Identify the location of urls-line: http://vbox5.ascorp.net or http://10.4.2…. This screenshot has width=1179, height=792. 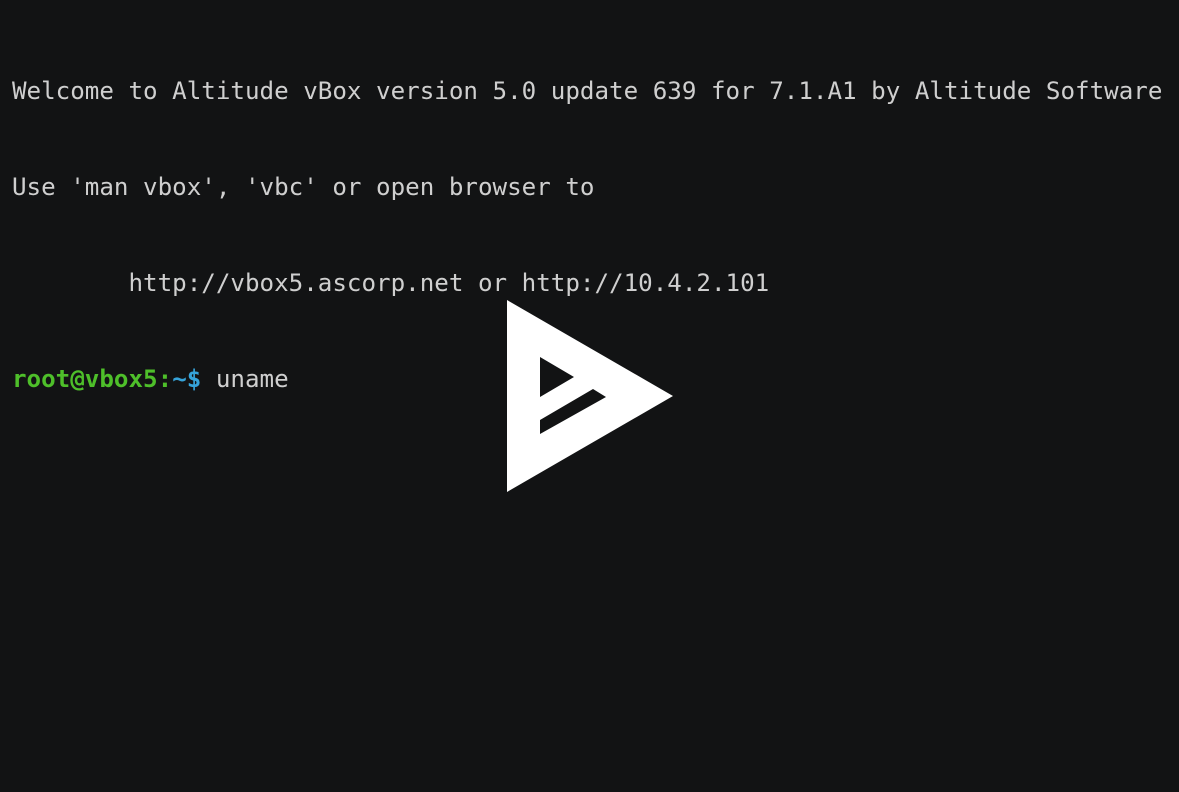
(391, 283).